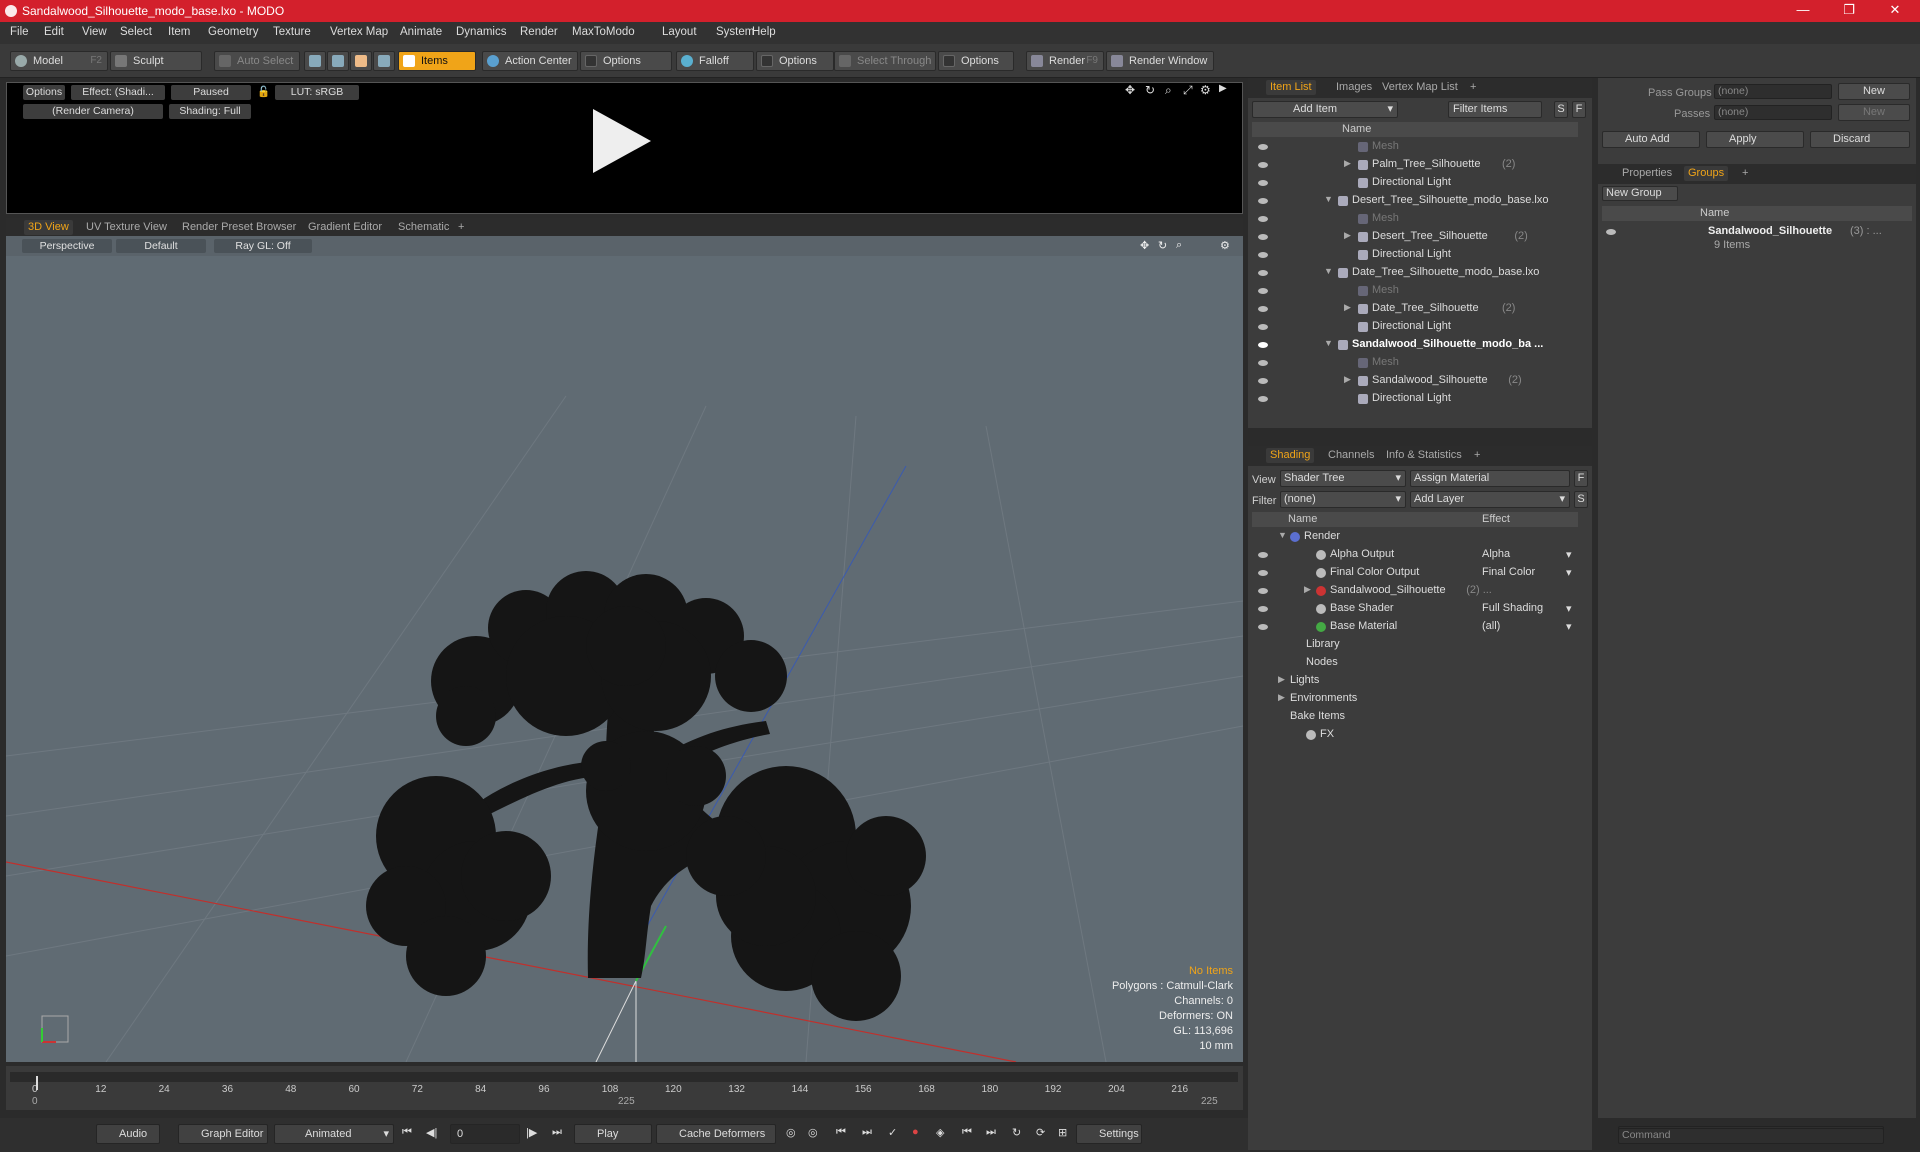 This screenshot has height=1152, width=1920. What do you see at coordinates (361, 61) in the screenshot?
I see `select-polygons-button` at bounding box center [361, 61].